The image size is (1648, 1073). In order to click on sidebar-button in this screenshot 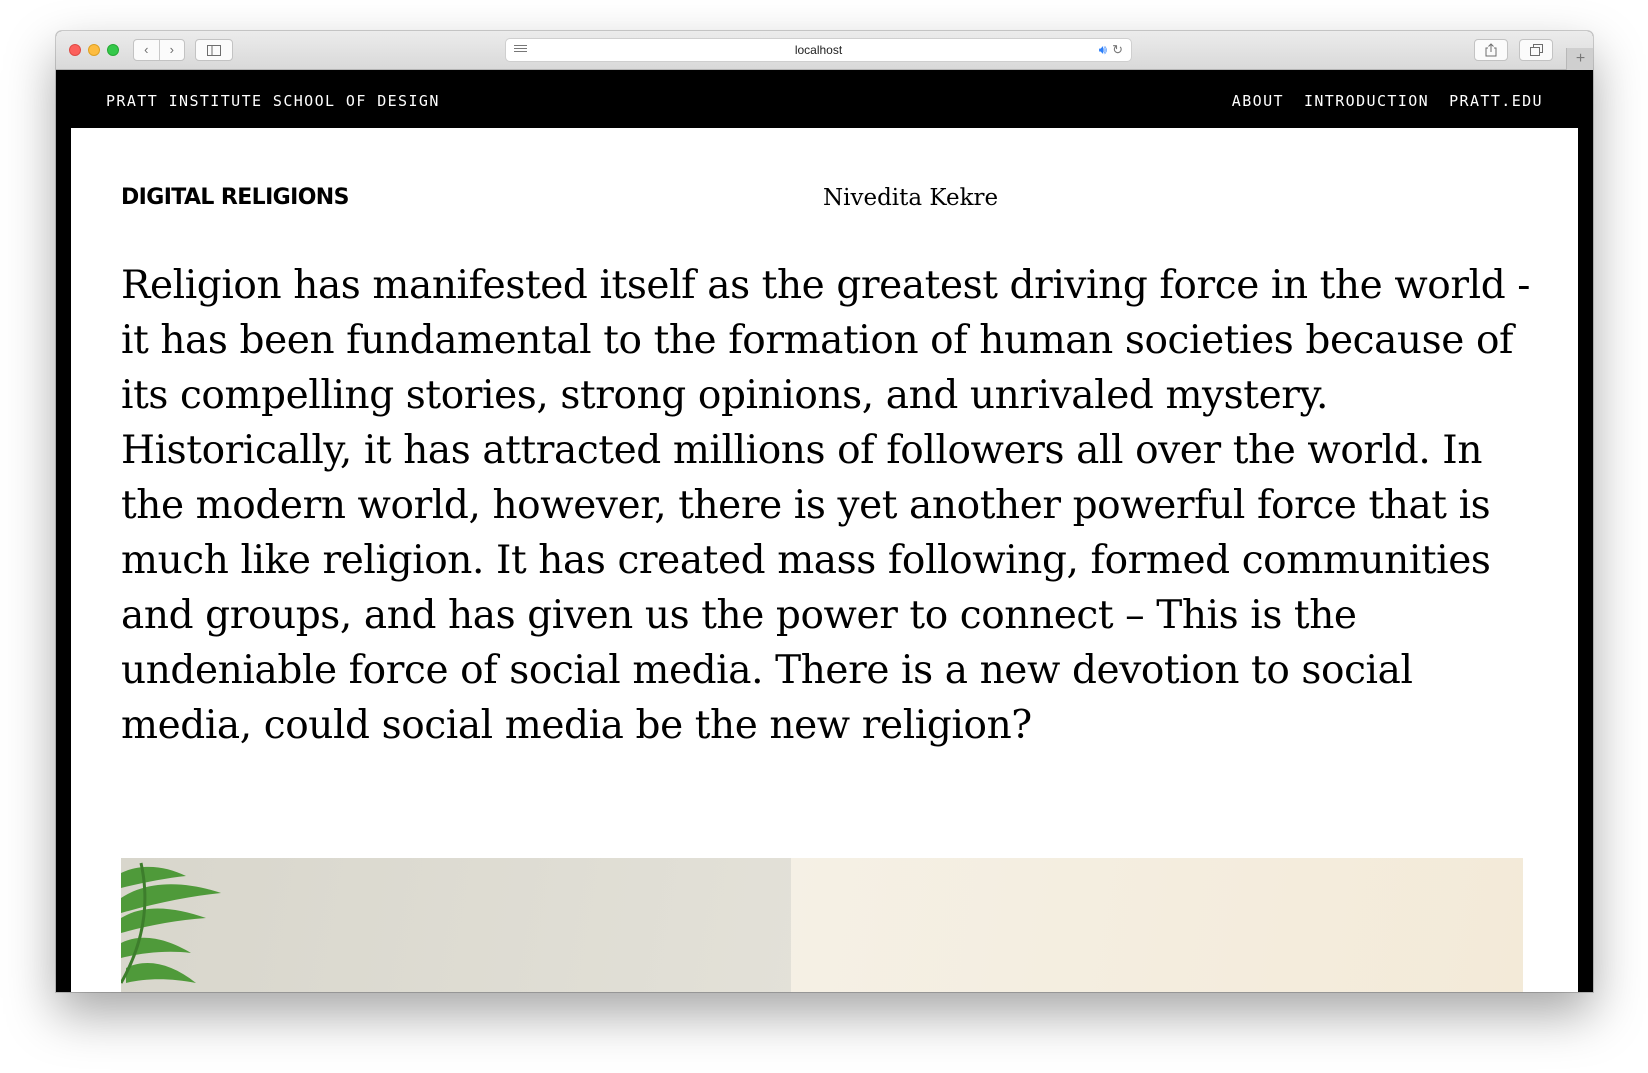, I will do `click(214, 50)`.